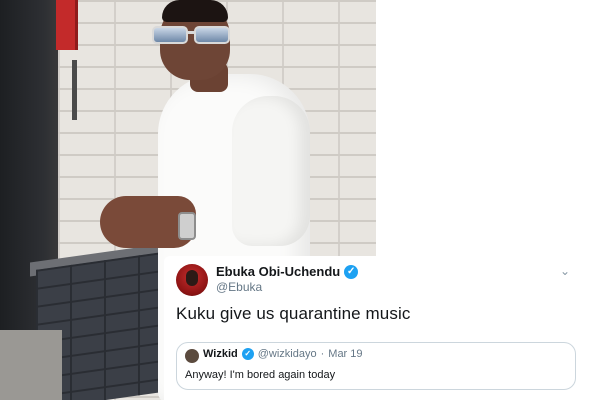  What do you see at coordinates (239, 287) in the screenshot?
I see `author-handle: @Ebuka` at bounding box center [239, 287].